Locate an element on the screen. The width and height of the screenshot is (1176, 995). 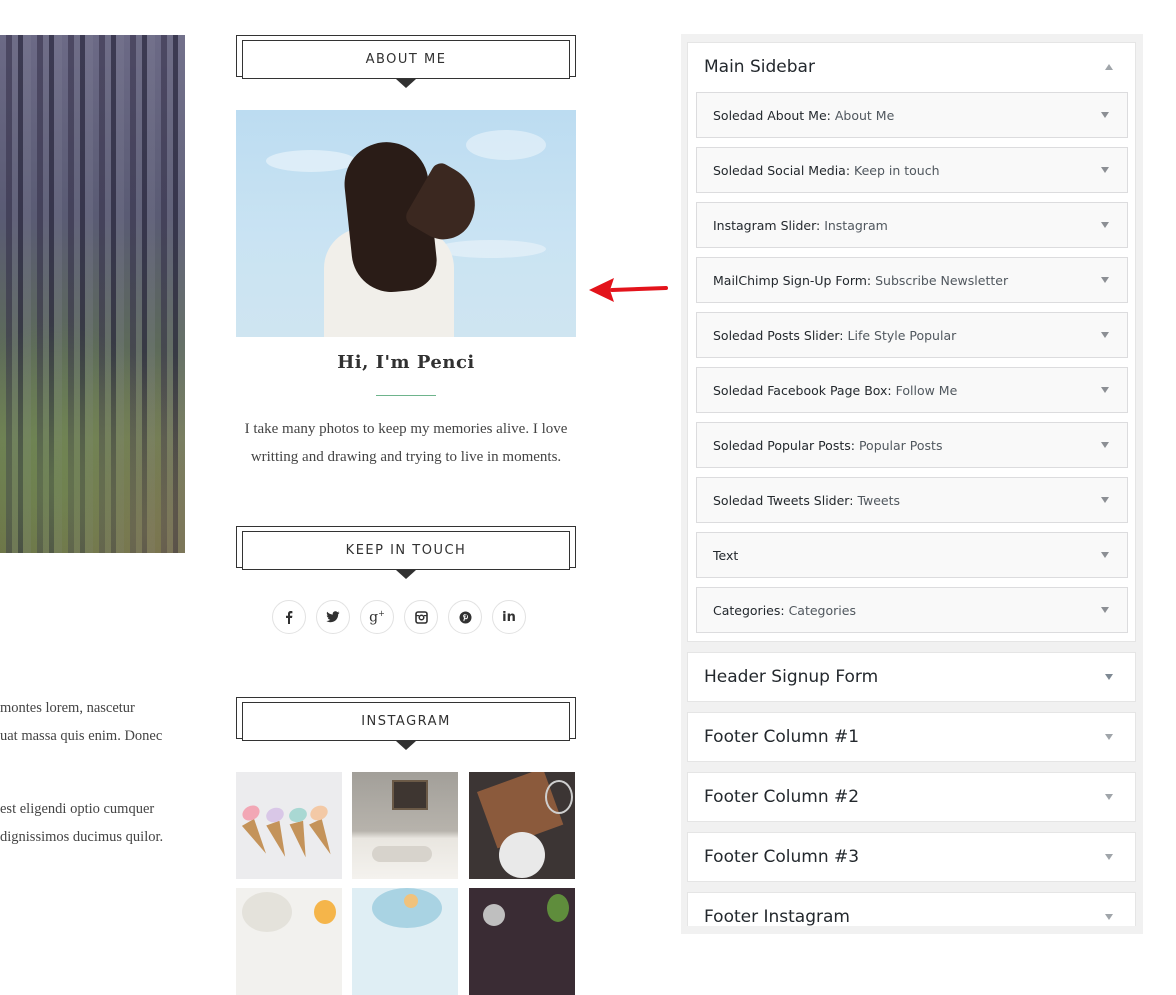
keep-in-touch-widget-title: KEEP IN TOUCH is located at coordinates (406, 552).